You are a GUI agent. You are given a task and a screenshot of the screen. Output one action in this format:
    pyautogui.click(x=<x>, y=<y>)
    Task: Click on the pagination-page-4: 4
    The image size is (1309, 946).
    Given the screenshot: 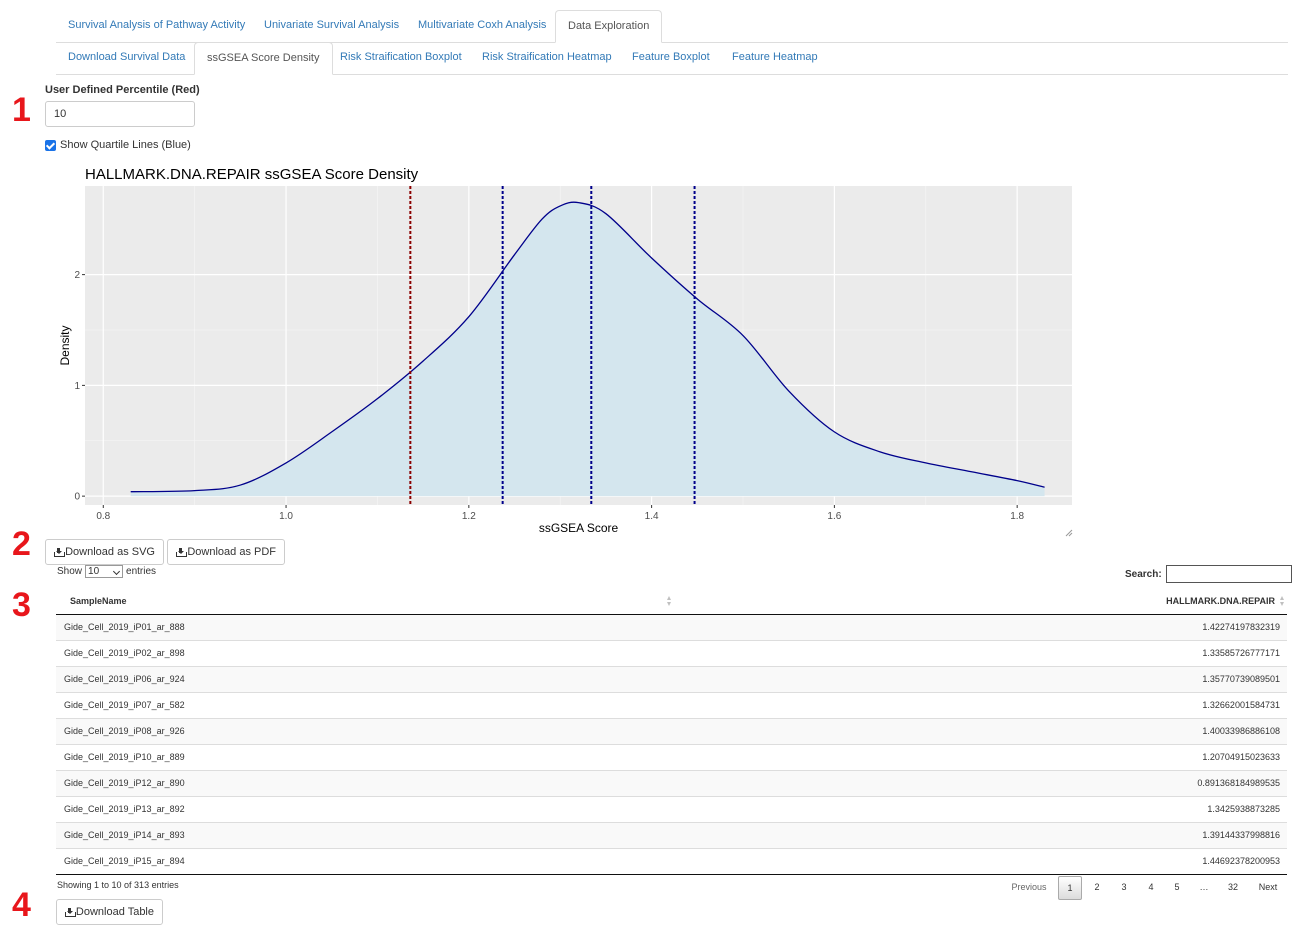 What is the action you would take?
    pyautogui.click(x=1151, y=888)
    